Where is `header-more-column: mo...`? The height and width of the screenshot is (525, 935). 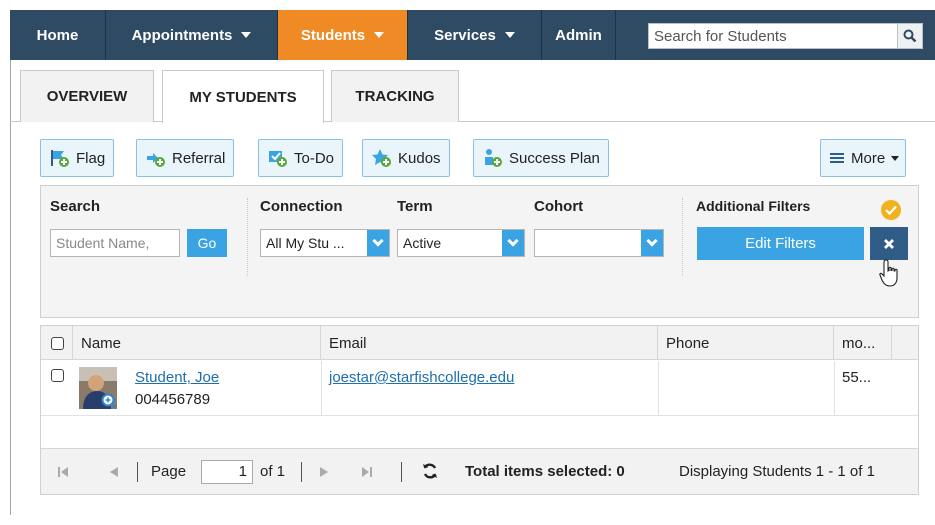 header-more-column: mo... is located at coordinates (863, 343).